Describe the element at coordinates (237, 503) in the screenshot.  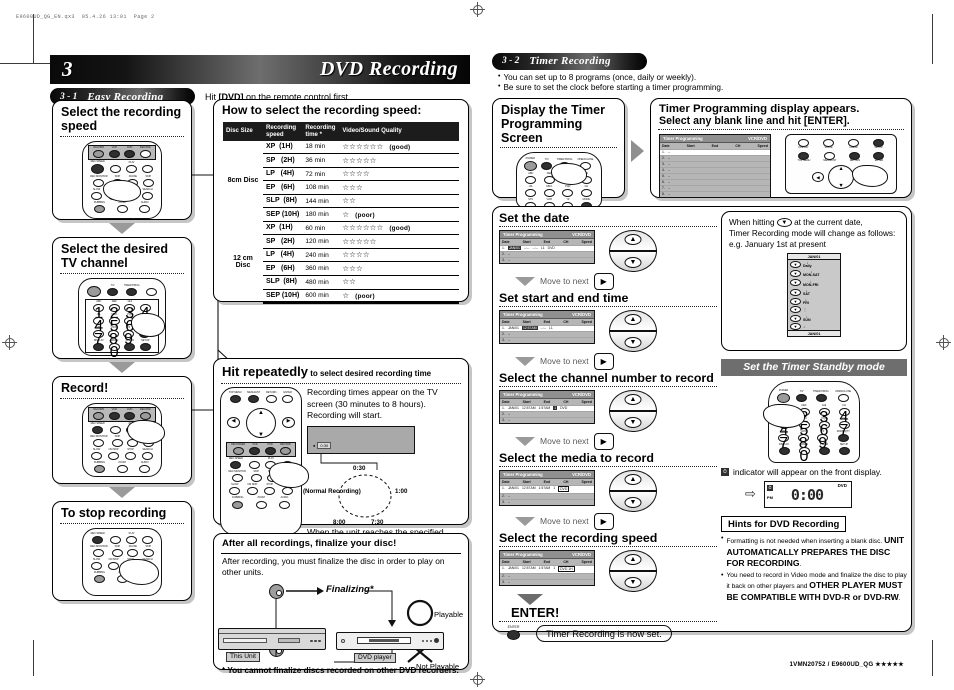
I see `remote-key-dubbing-d: DUBBING` at that location.